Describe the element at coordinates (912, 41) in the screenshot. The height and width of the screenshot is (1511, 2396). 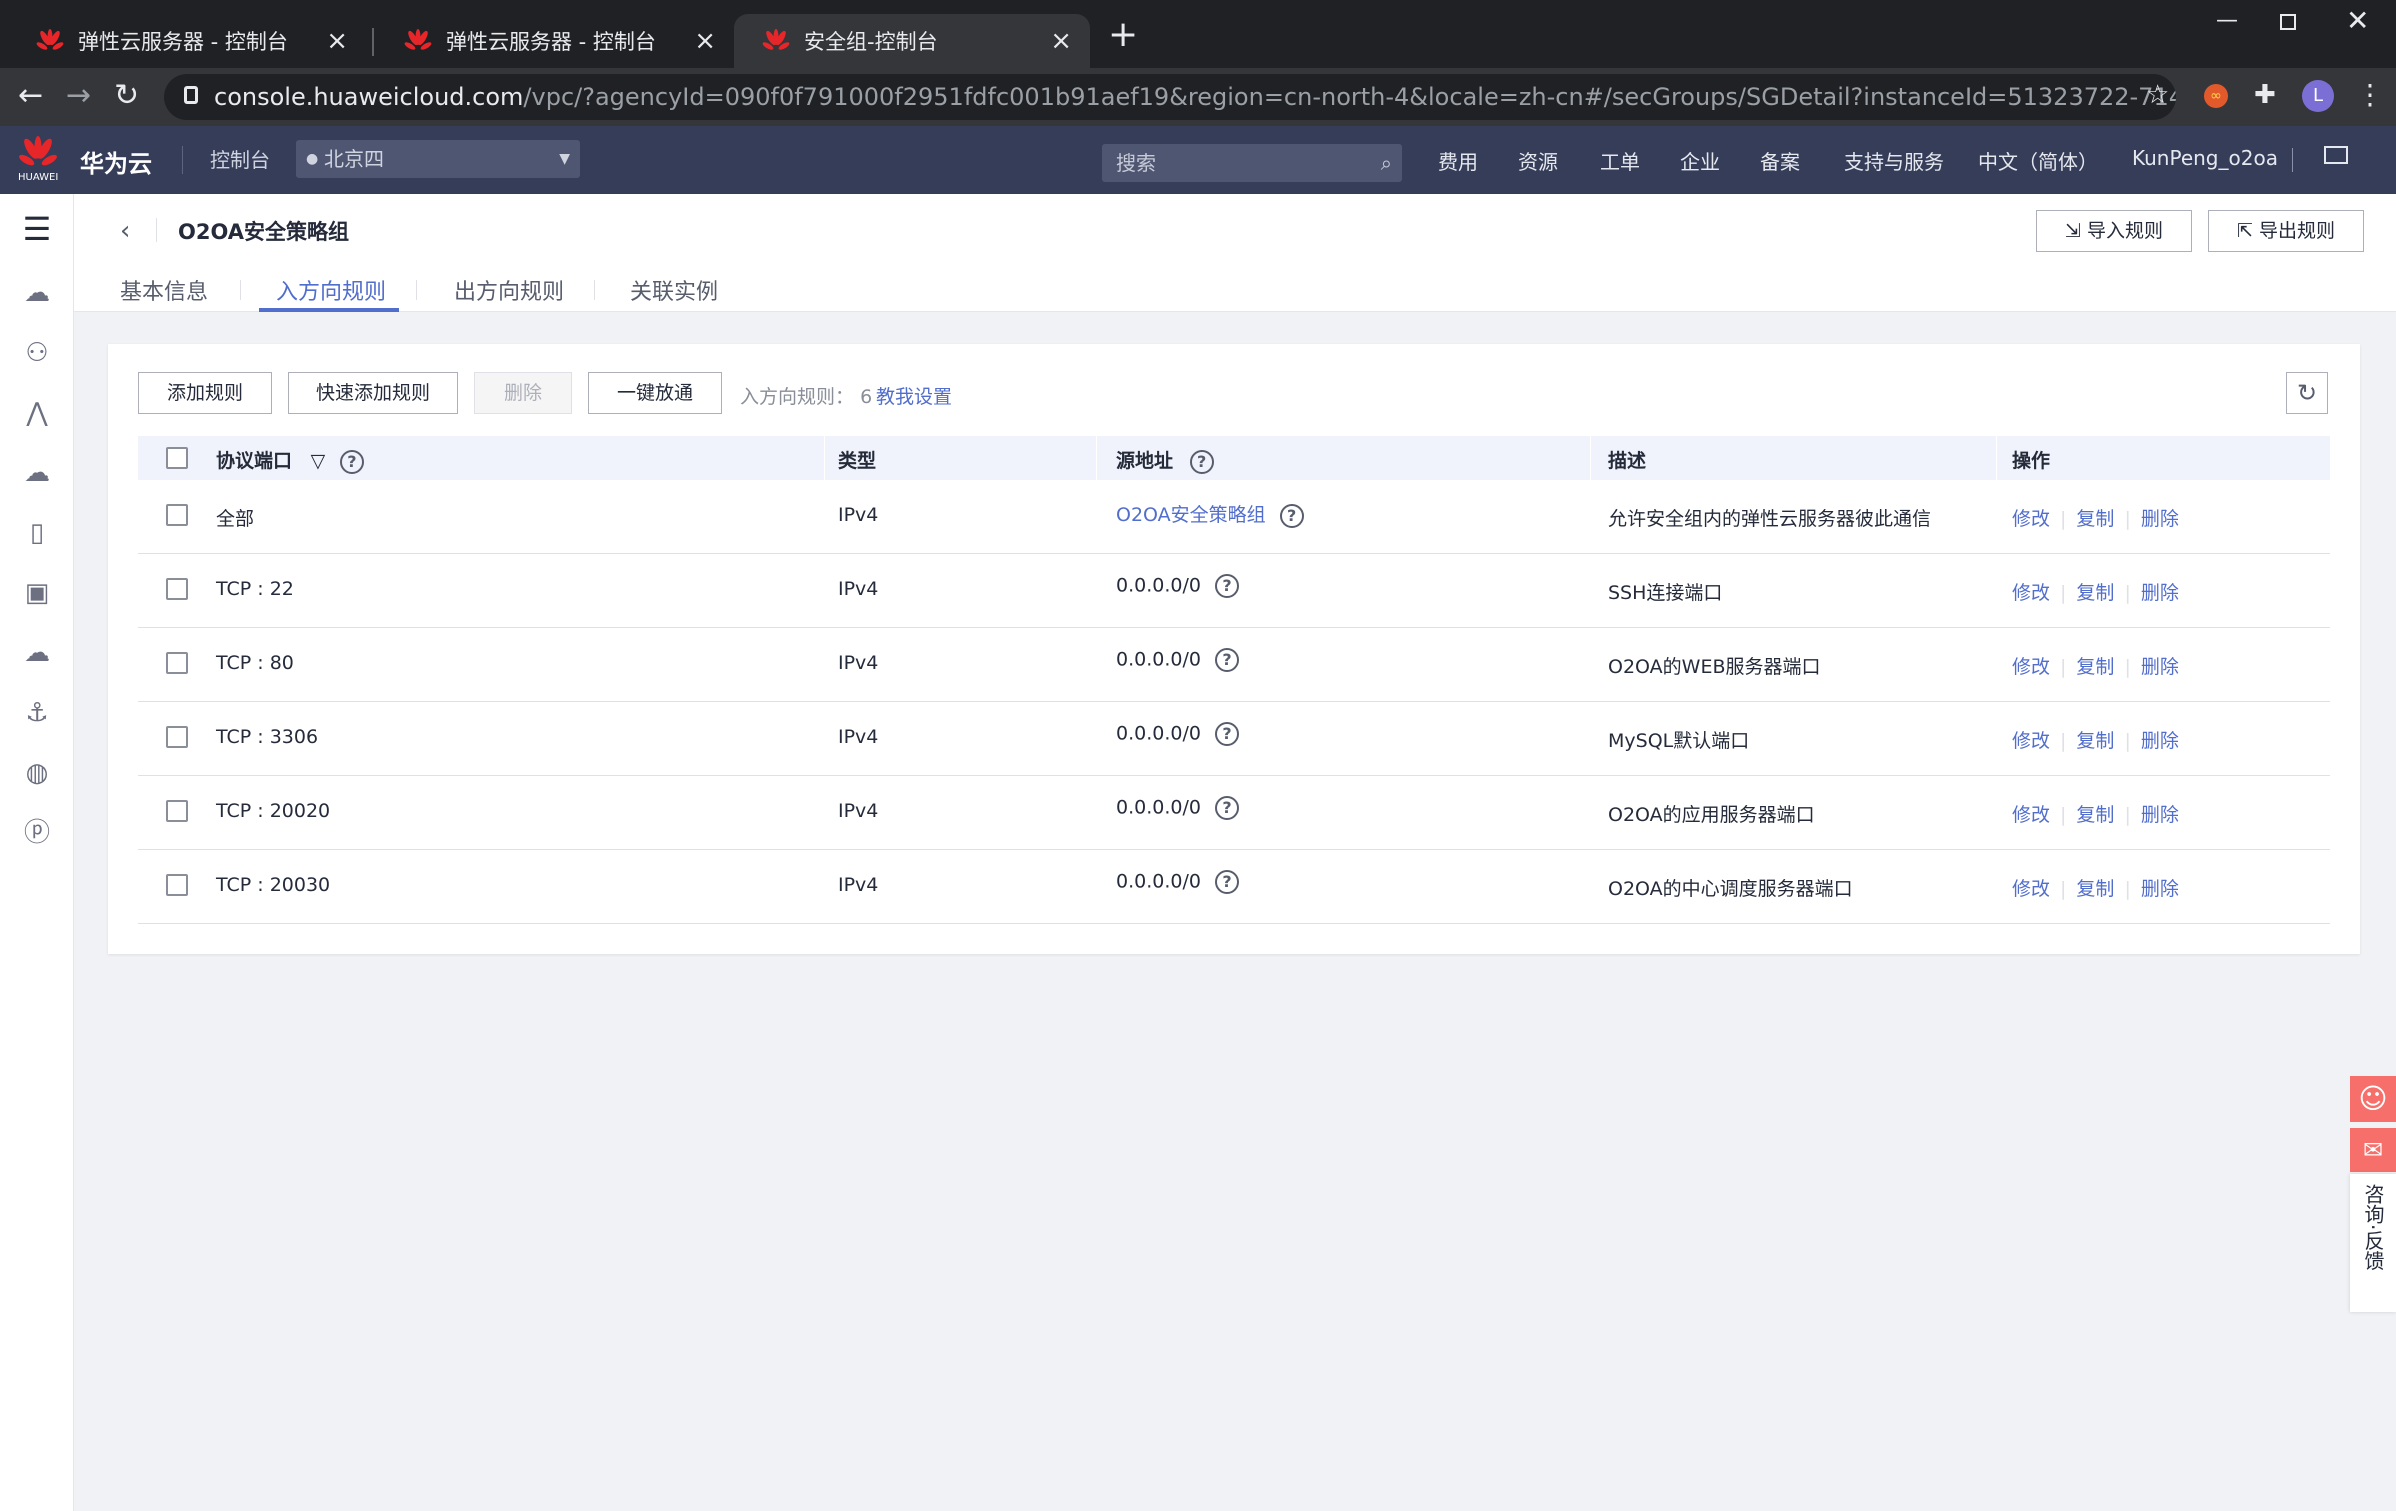
I see `browser-tab-3-active: 安全组-控制台 ×` at that location.